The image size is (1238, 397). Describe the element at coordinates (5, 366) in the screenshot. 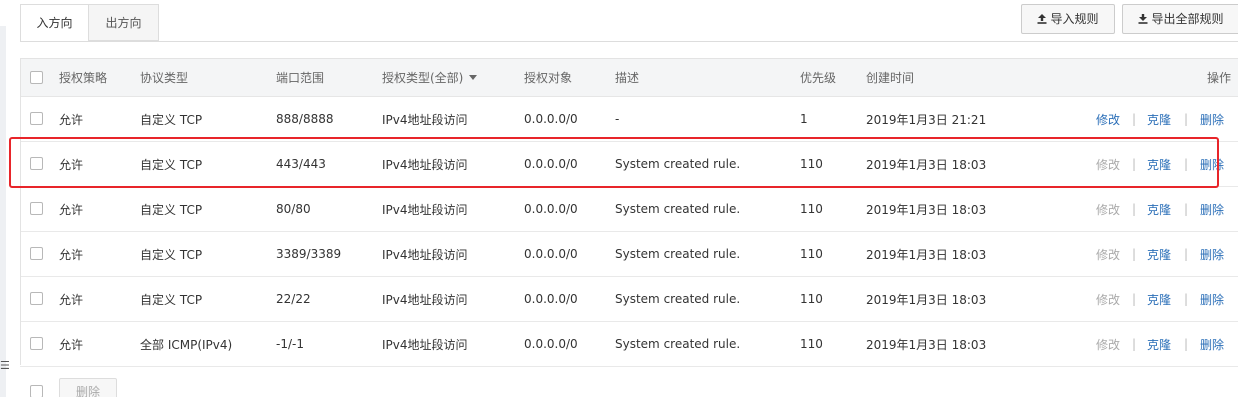

I see `menu-icon: ☰` at that location.